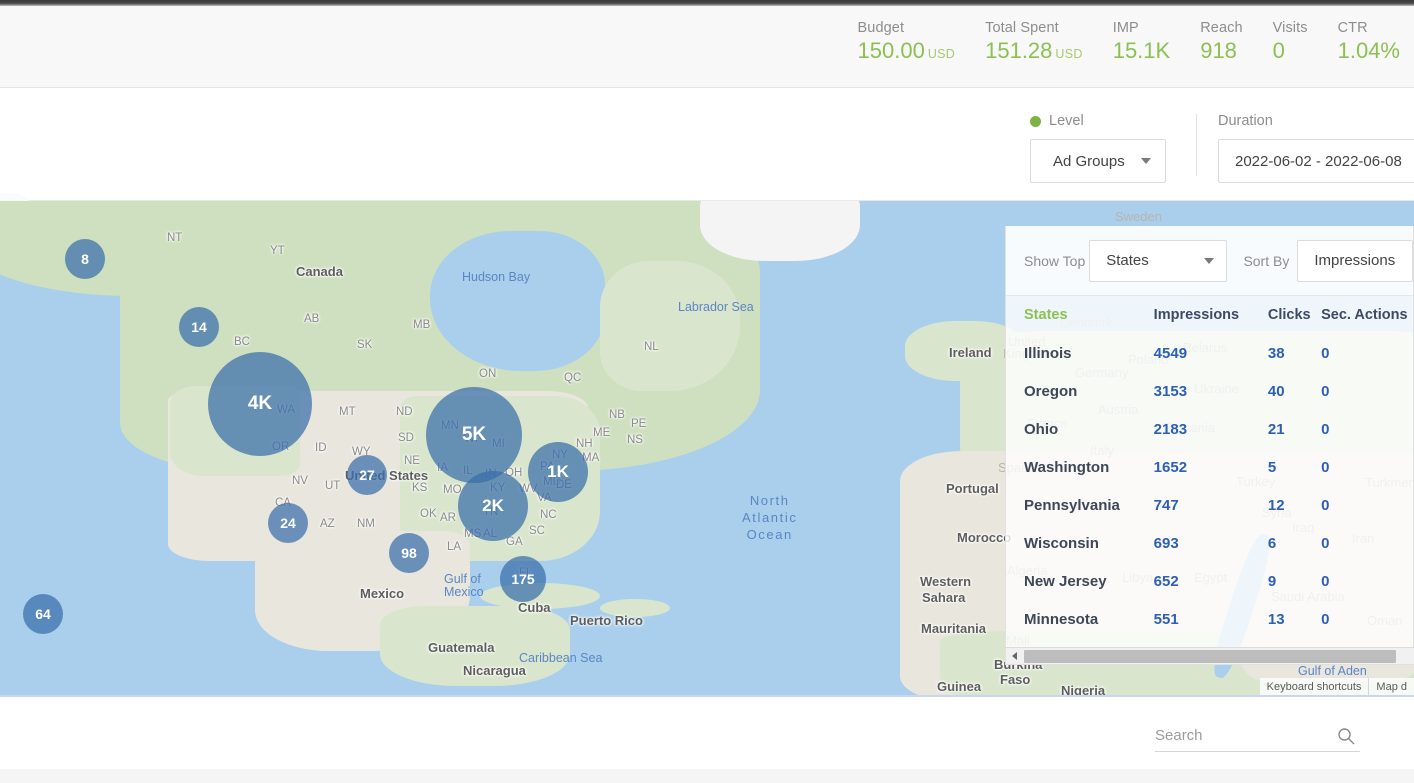 Image resolution: width=1414 pixels, height=783 pixels. I want to click on map-water-hudson-bay, so click(517, 301).